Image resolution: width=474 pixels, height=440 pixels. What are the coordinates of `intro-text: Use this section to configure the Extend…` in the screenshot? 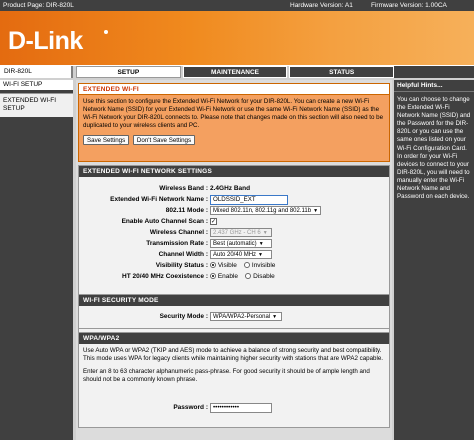 It's located at (233, 113).